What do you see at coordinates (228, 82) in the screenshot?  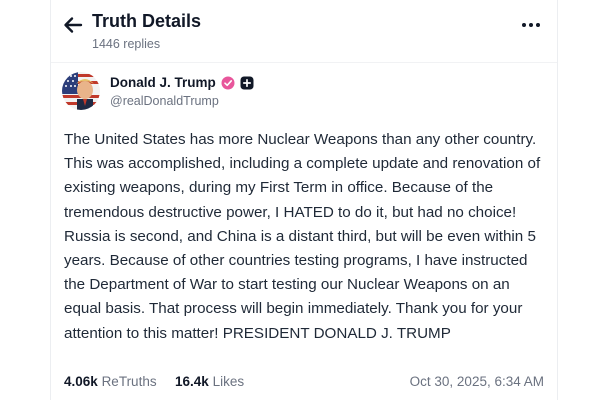 I see `verified-check-icon` at bounding box center [228, 82].